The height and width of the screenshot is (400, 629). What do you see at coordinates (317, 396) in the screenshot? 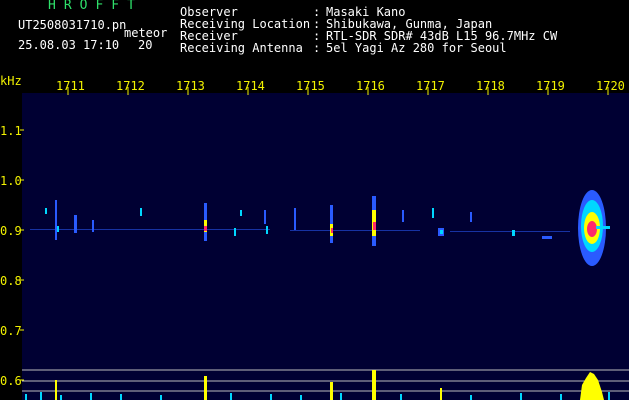
I see `amplitude-bars` at bounding box center [317, 396].